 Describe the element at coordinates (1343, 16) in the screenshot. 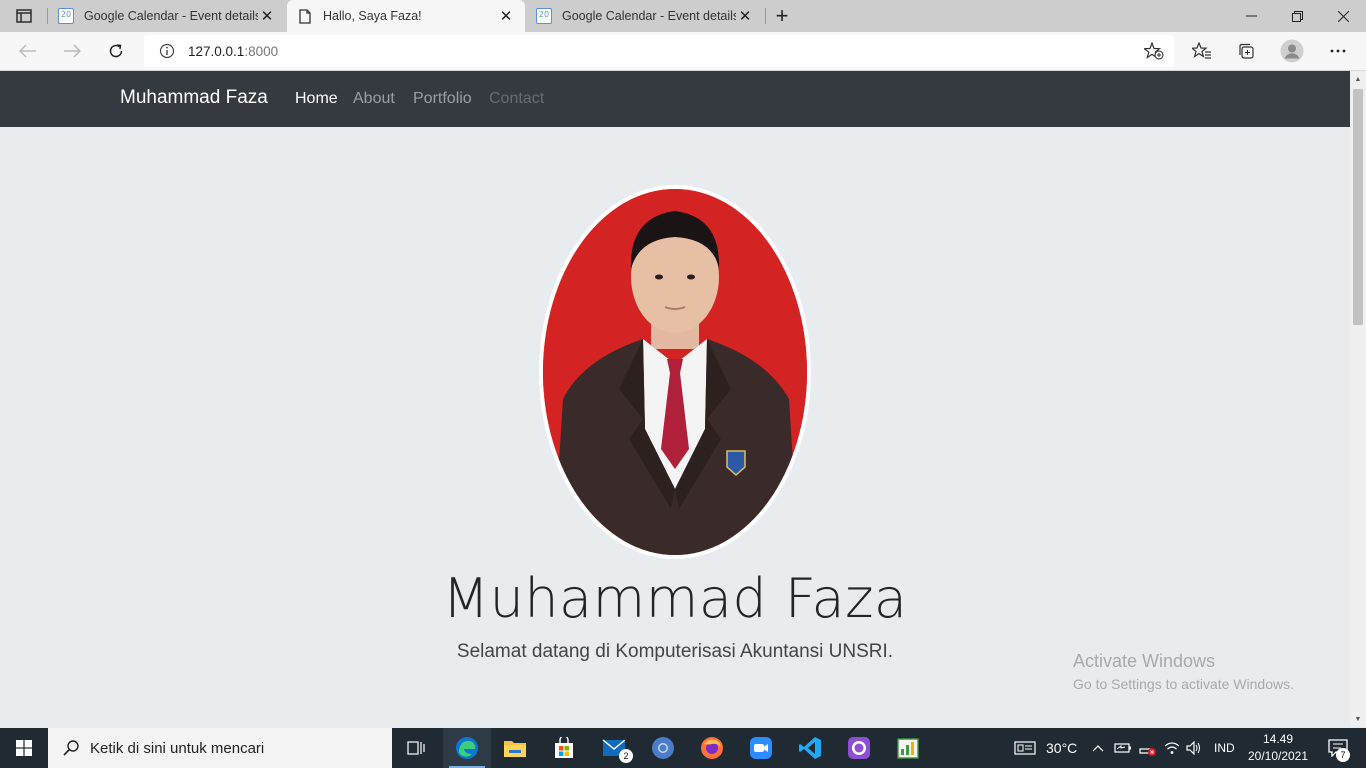

I see `close-window-button` at that location.